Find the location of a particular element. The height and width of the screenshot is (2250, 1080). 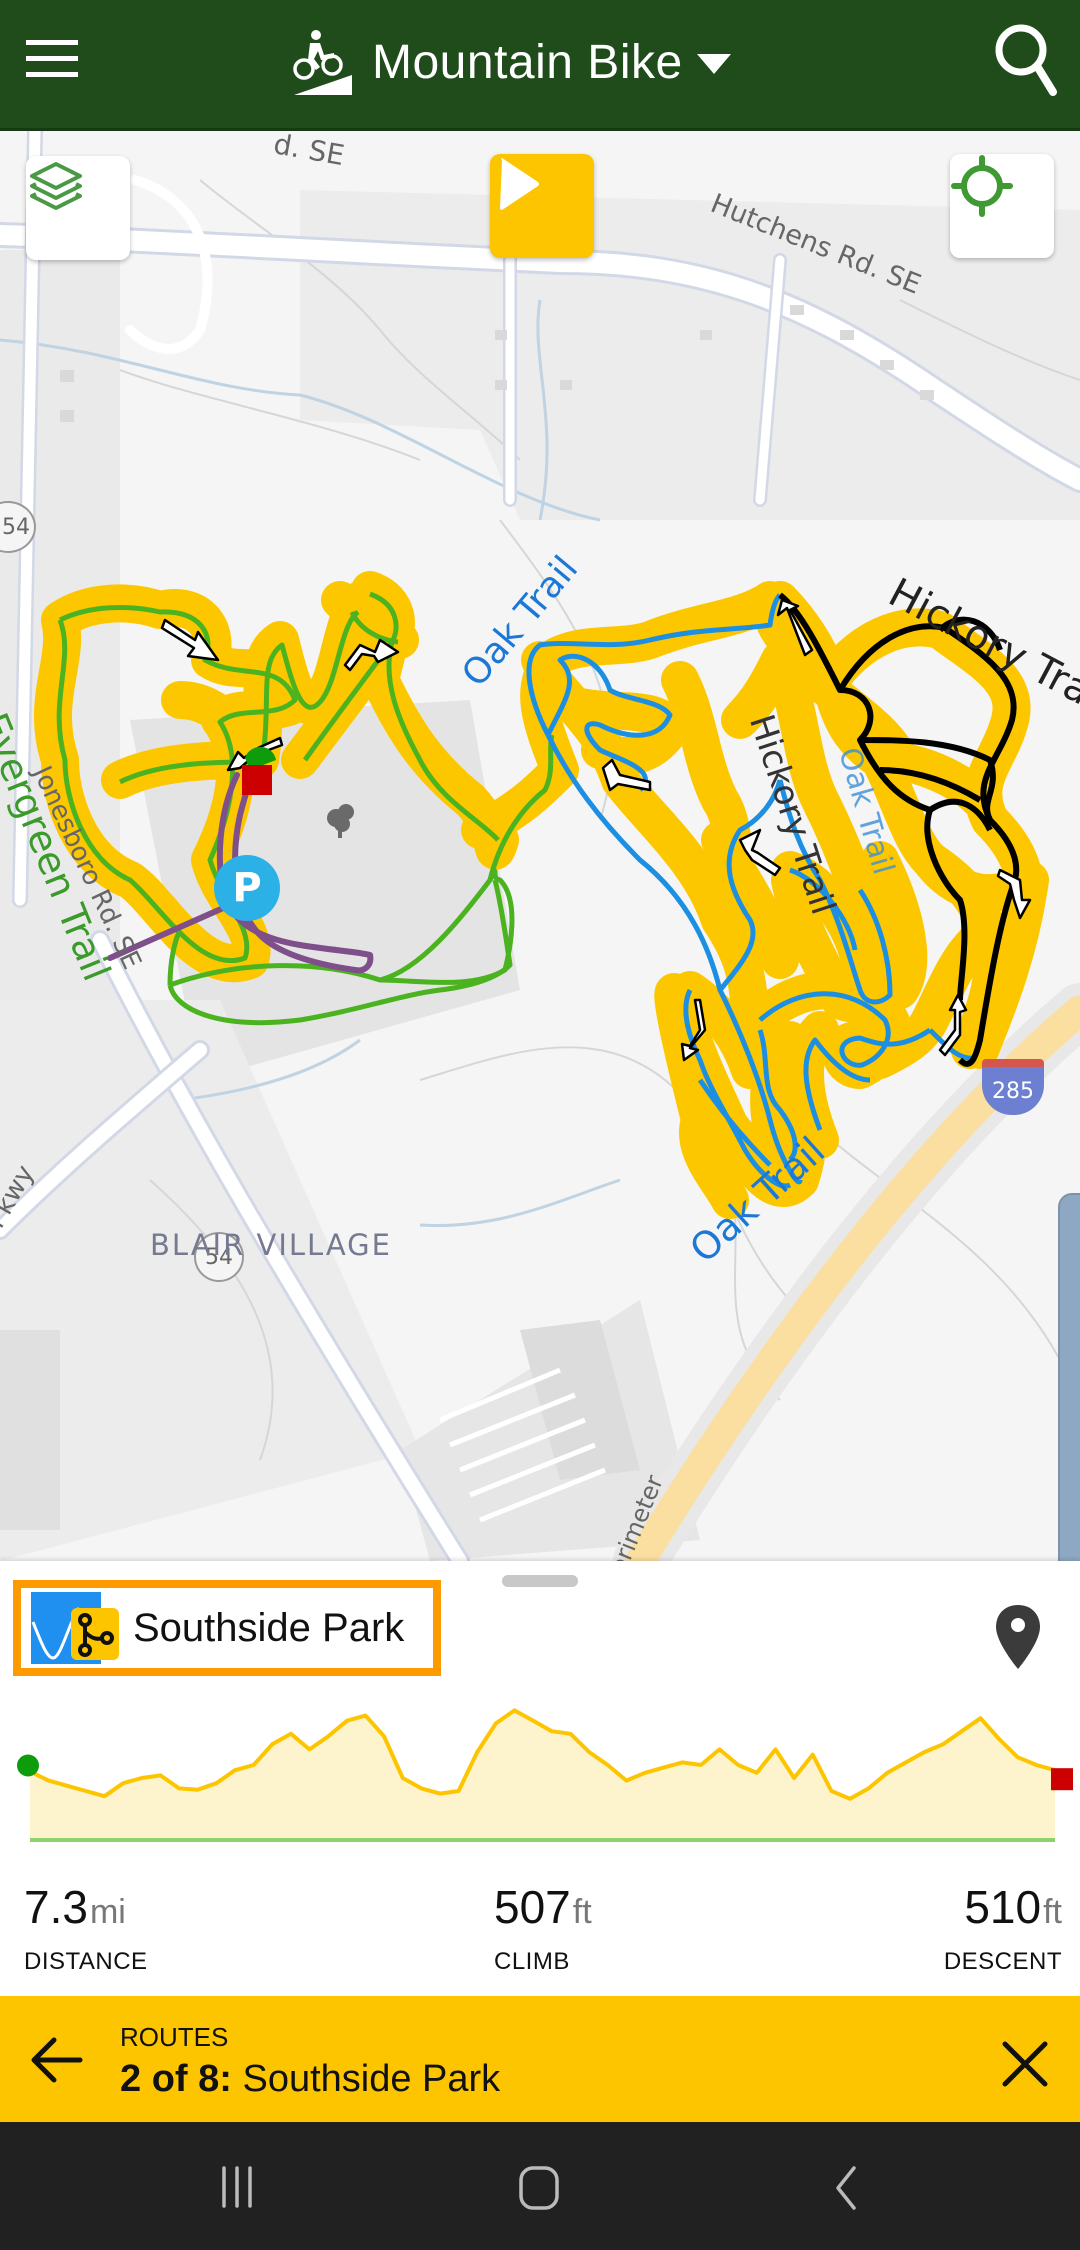

home-button is located at coordinates (539, 2187).